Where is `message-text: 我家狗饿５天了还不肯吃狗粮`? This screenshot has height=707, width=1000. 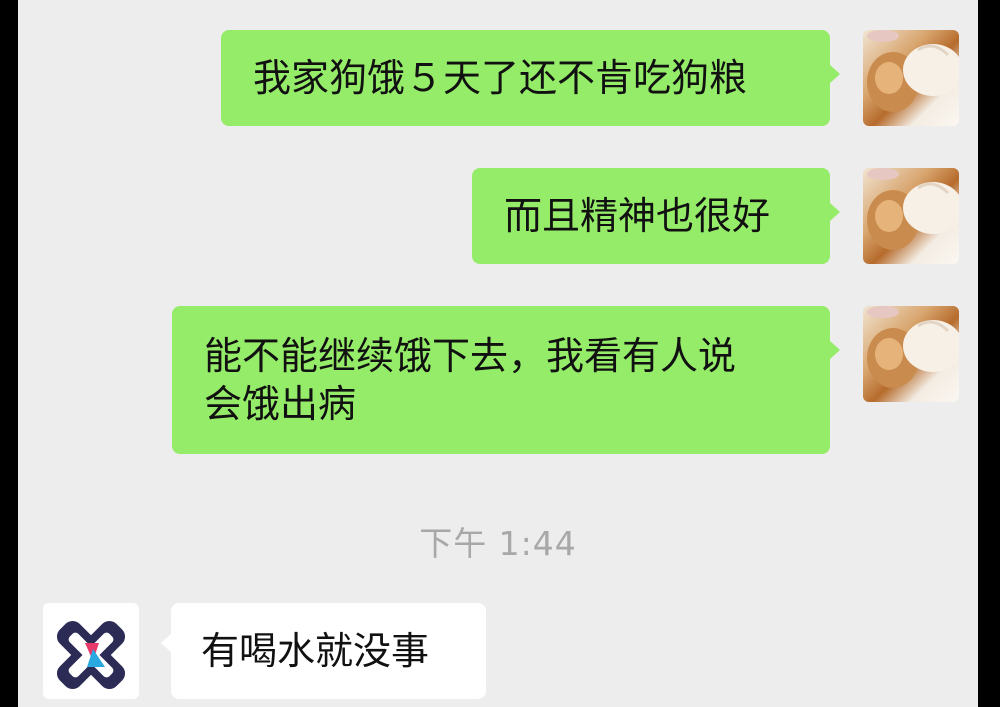
message-text: 我家狗饿５天了还不肯吃狗粮 is located at coordinates (500, 78).